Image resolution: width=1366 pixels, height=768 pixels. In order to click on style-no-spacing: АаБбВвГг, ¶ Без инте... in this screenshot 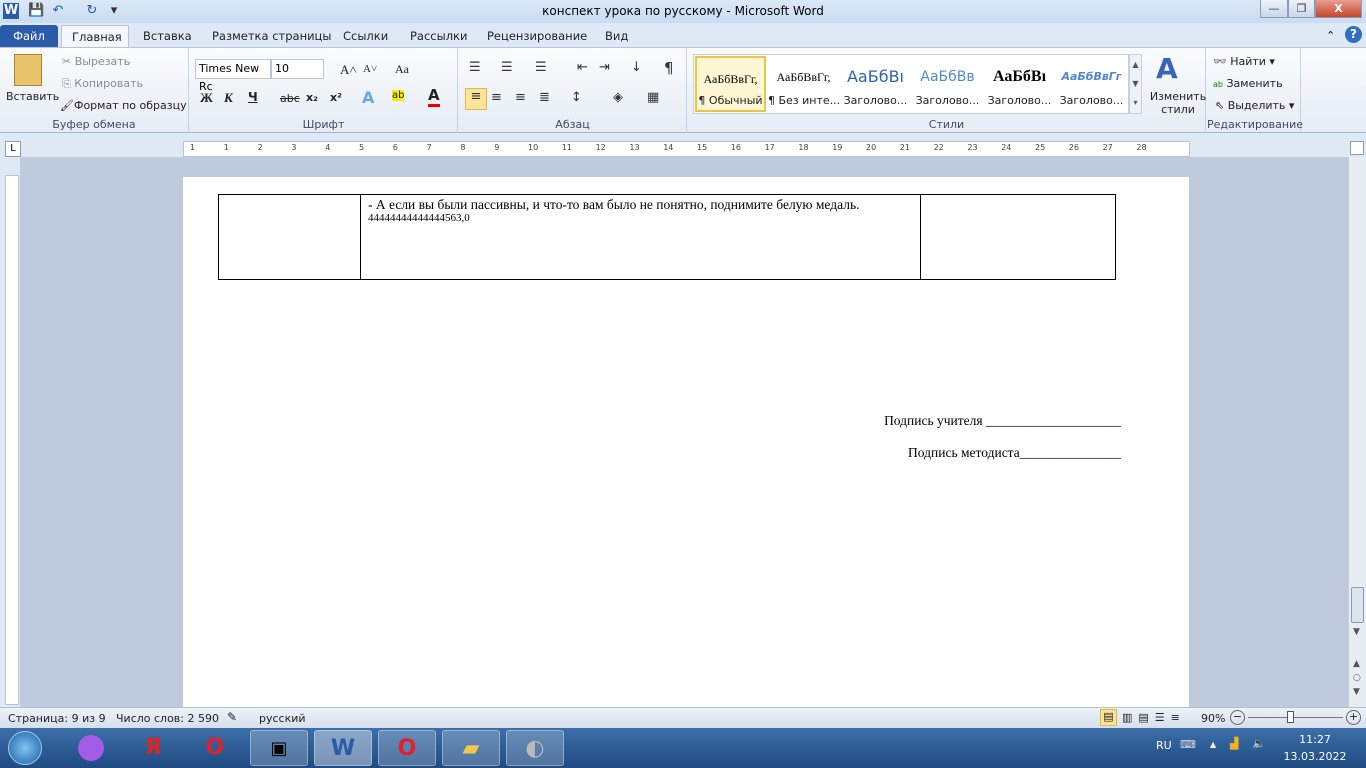, I will do `click(804, 84)`.